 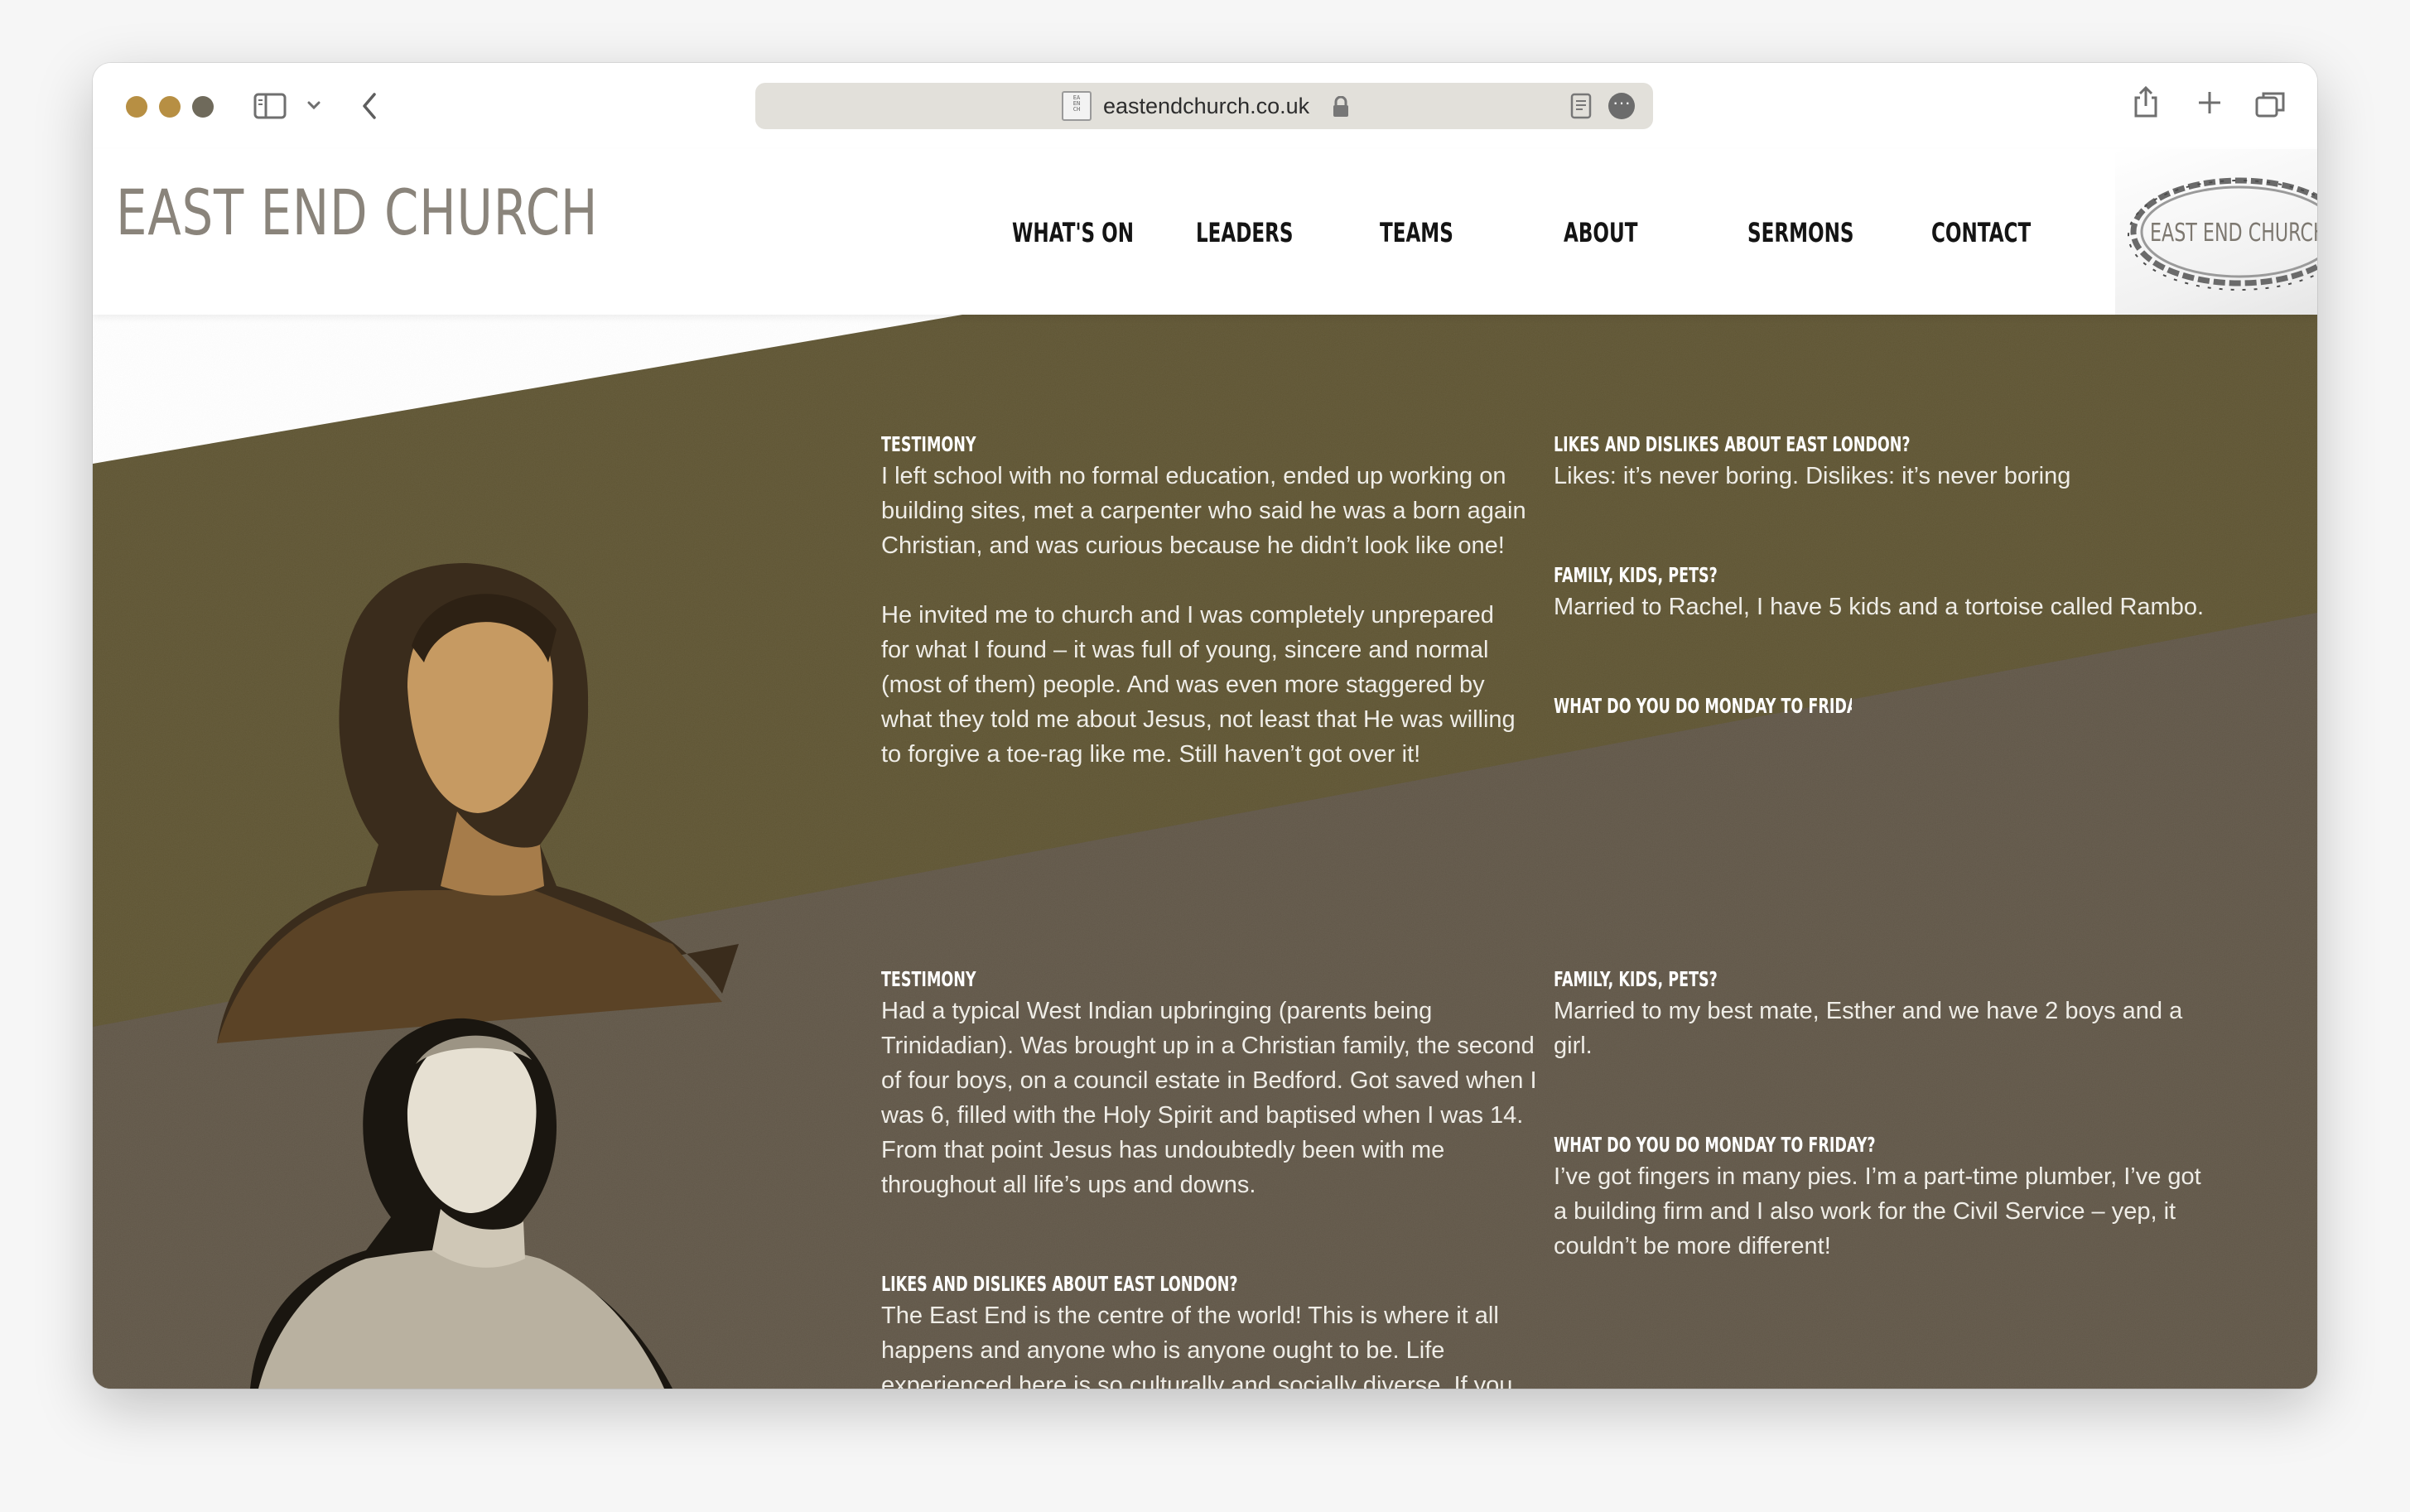 What do you see at coordinates (1416, 233) in the screenshot?
I see `nav-teams: TEAMS` at bounding box center [1416, 233].